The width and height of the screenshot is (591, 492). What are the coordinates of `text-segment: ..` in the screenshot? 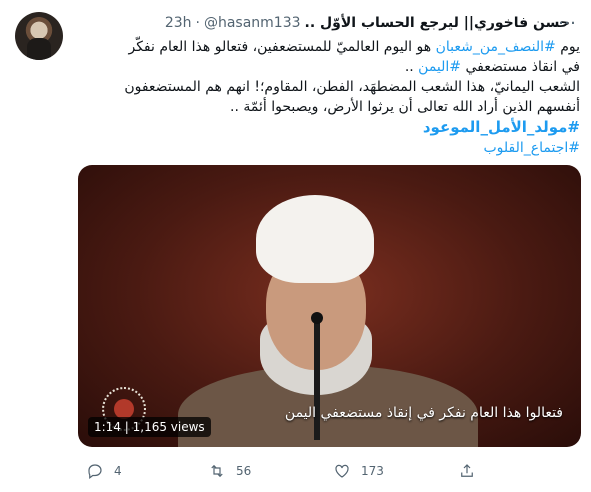 It's located at (411, 67).